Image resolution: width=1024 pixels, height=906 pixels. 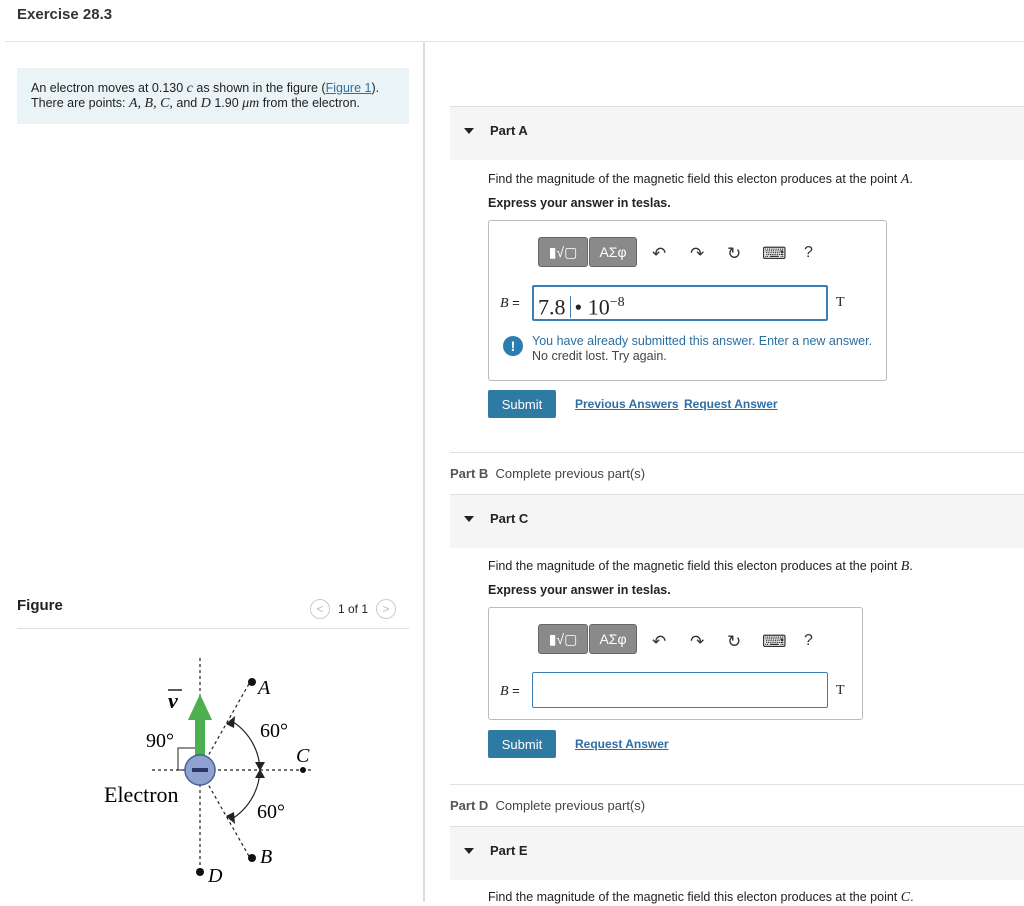 I want to click on part-a-instruction: Express your answer in teslas., so click(x=579, y=203).